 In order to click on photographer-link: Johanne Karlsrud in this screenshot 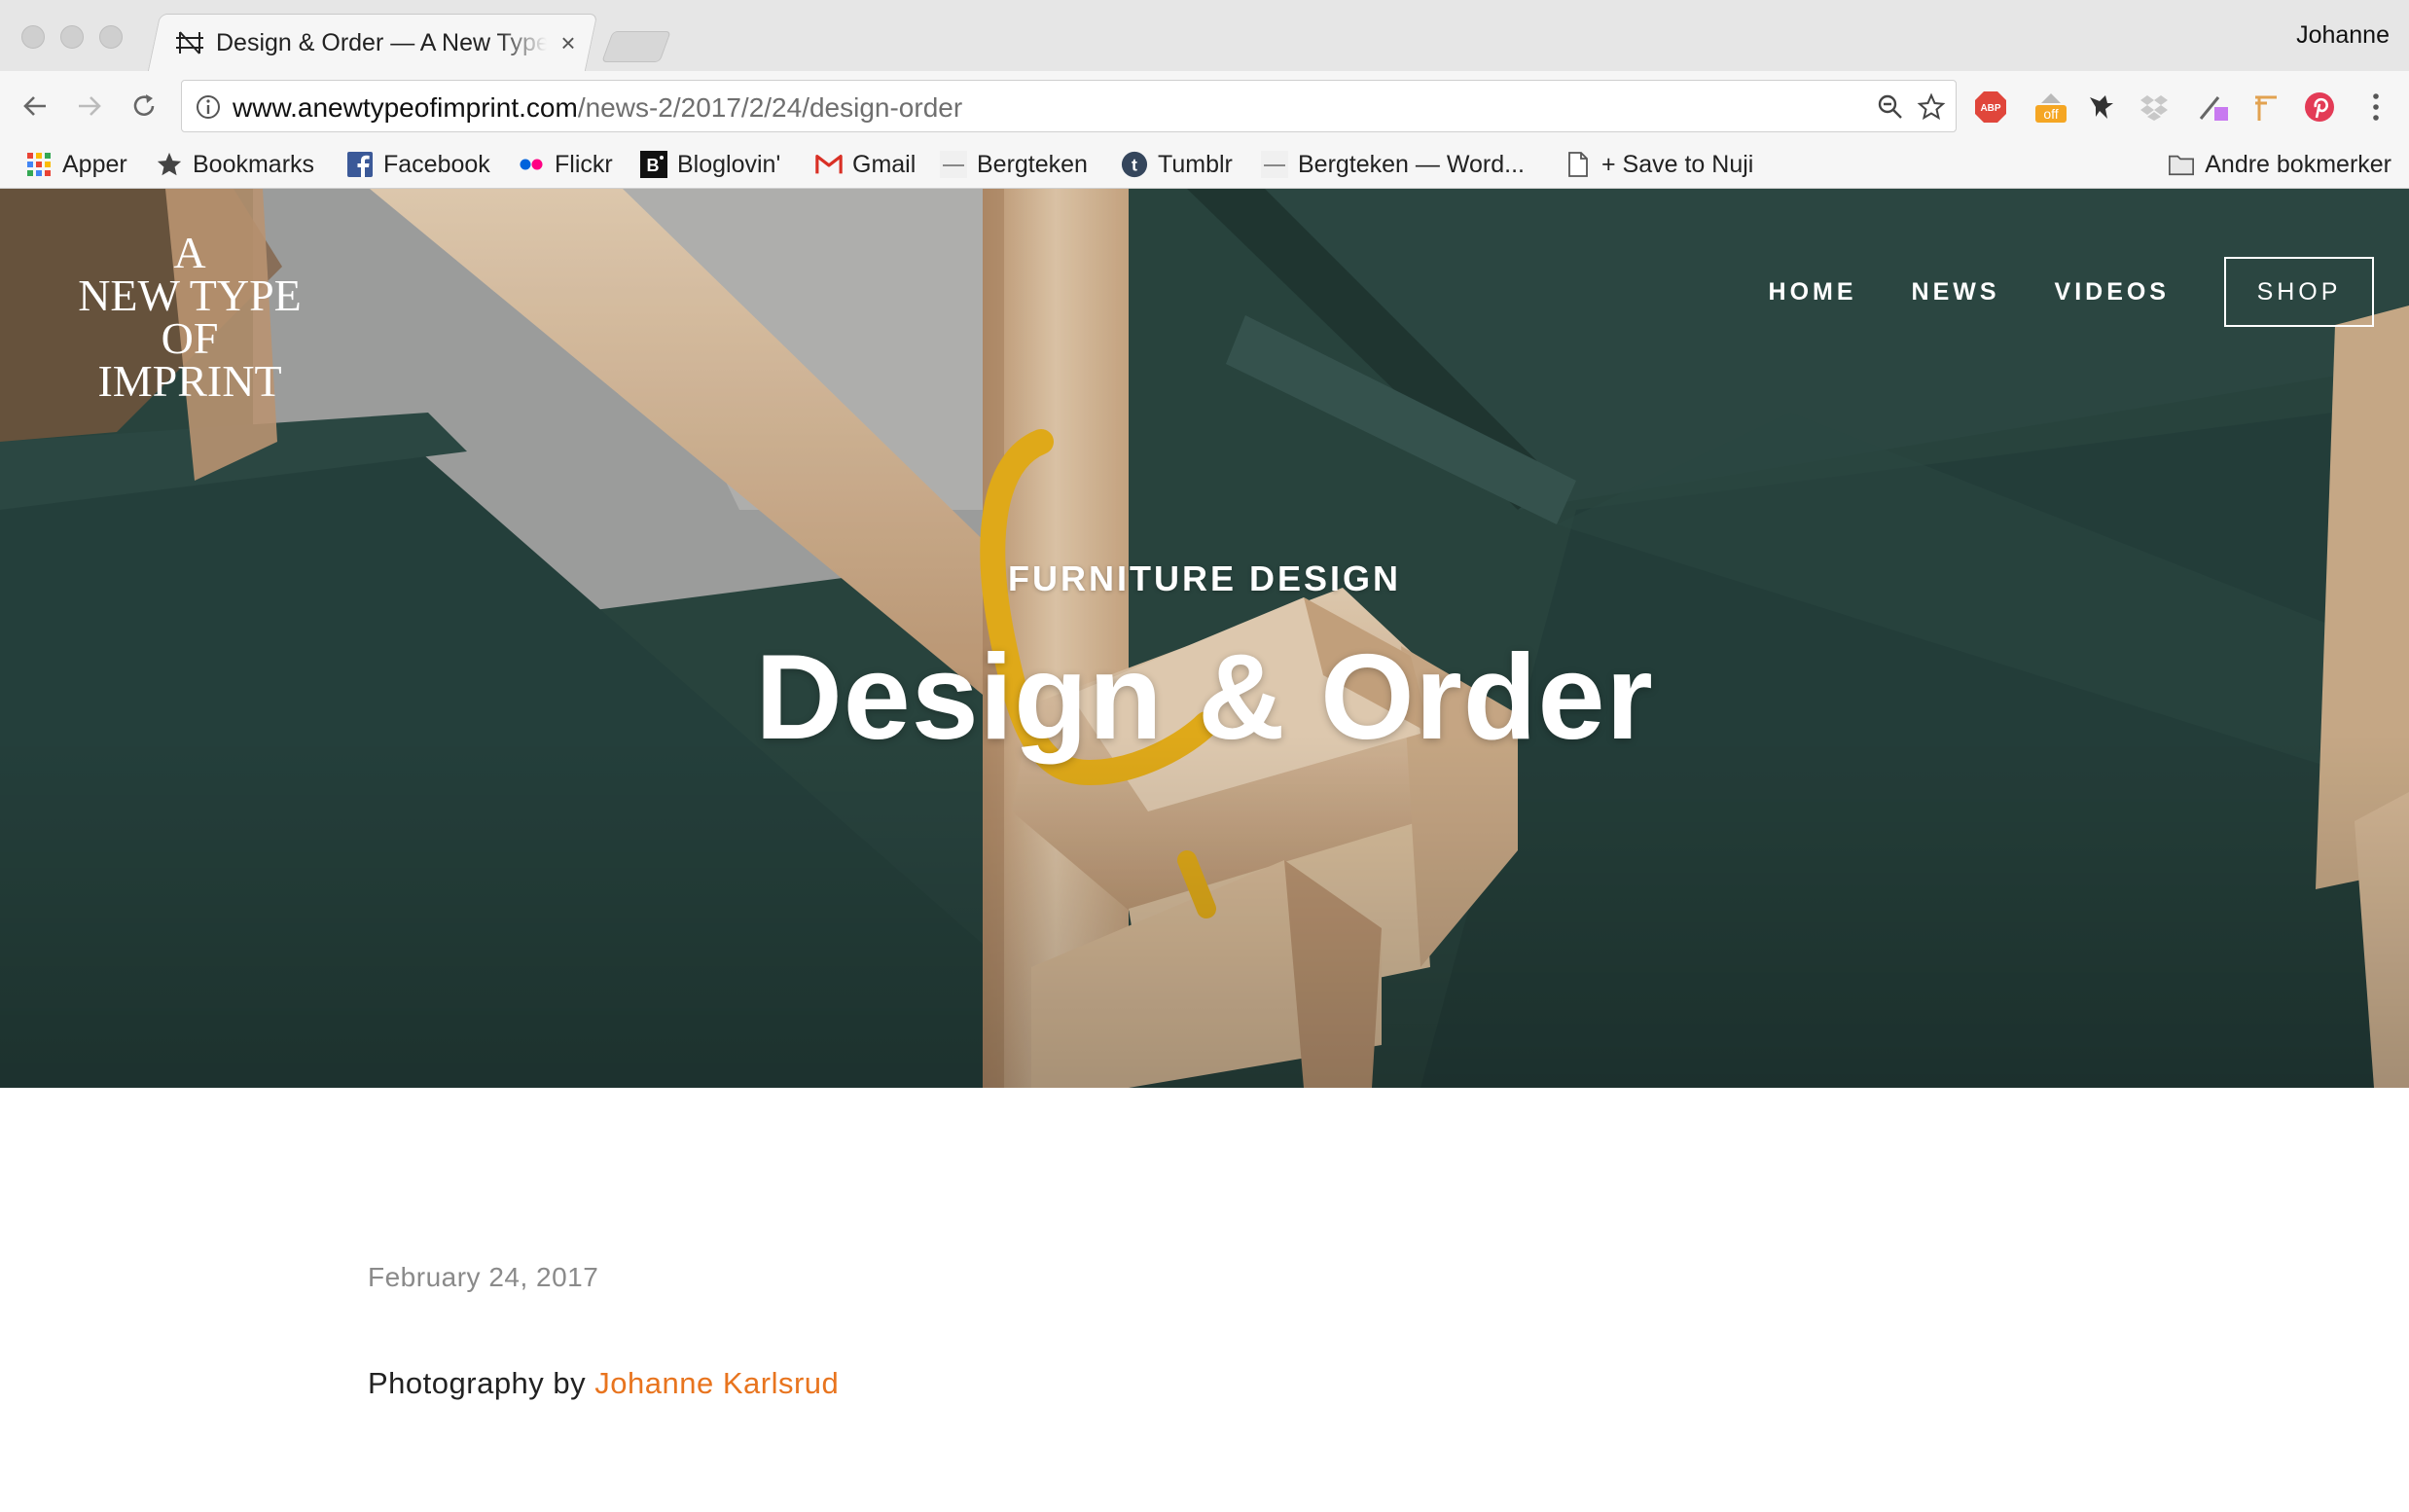, I will do `click(716, 1383)`.